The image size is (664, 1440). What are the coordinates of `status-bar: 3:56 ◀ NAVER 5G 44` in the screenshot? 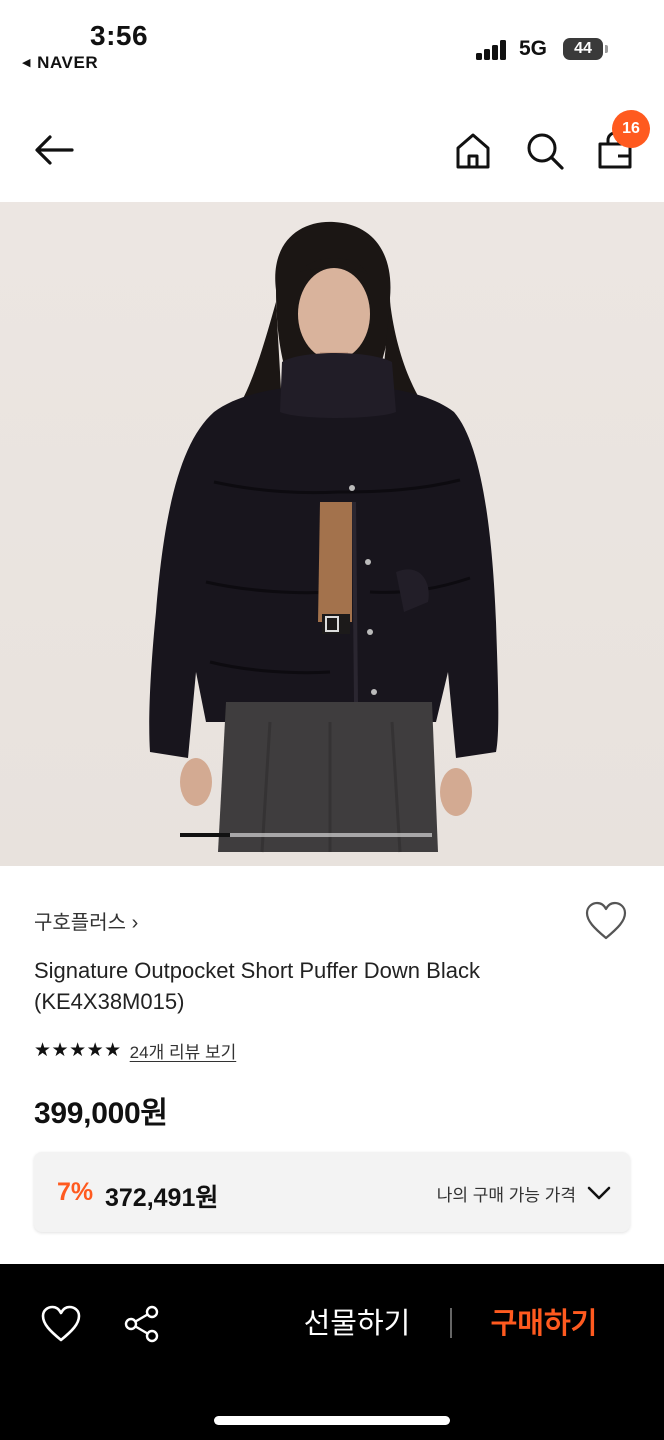 It's located at (332, 48).